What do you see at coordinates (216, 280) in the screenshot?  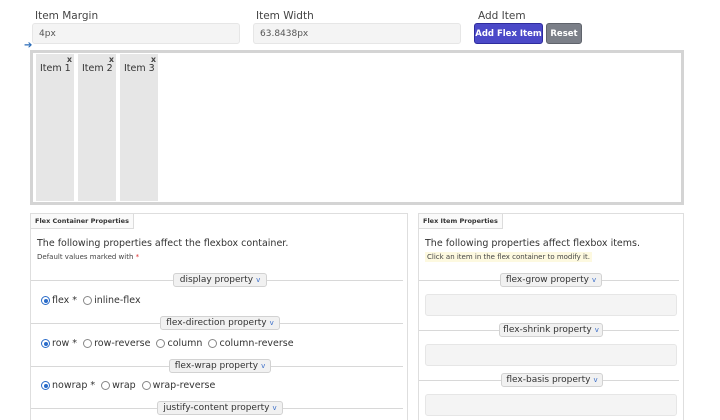 I see `property-label: display property` at bounding box center [216, 280].